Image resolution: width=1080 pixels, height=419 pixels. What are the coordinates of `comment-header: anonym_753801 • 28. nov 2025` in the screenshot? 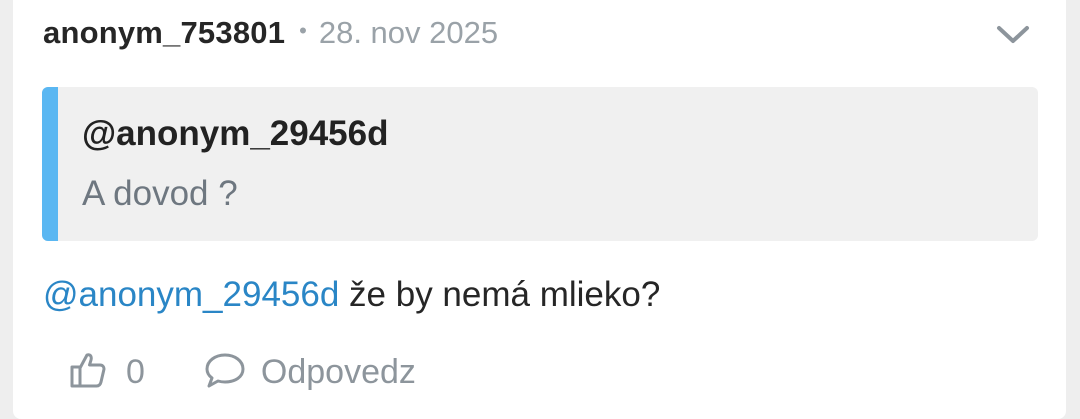 It's located at (270, 33).